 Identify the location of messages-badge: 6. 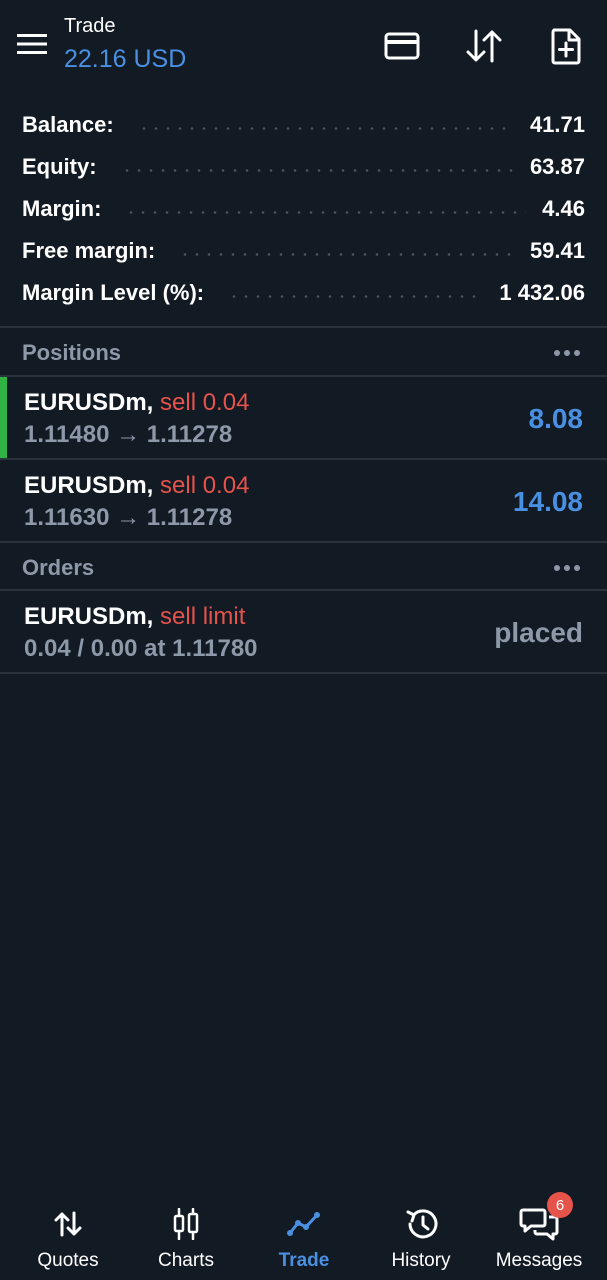
(560, 1205).